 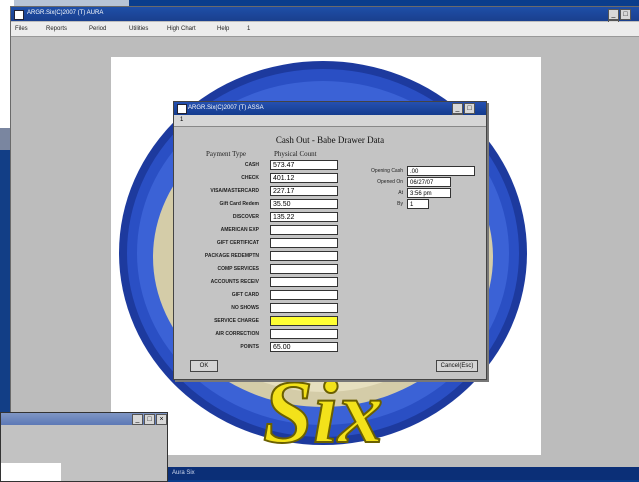 I want to click on bg-close-button: ×, so click(x=161, y=419).